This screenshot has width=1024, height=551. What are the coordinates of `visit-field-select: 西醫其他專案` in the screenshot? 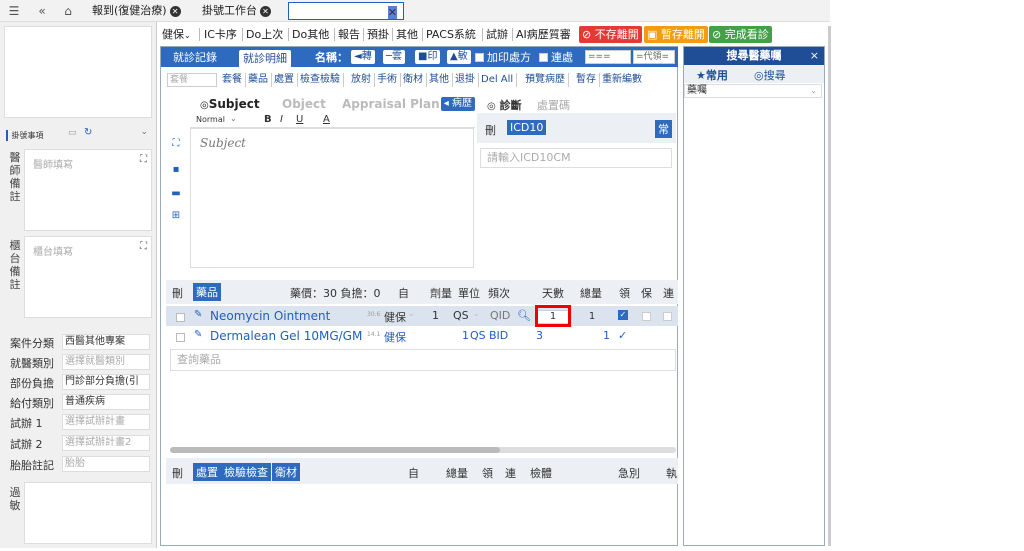 It's located at (106, 342).